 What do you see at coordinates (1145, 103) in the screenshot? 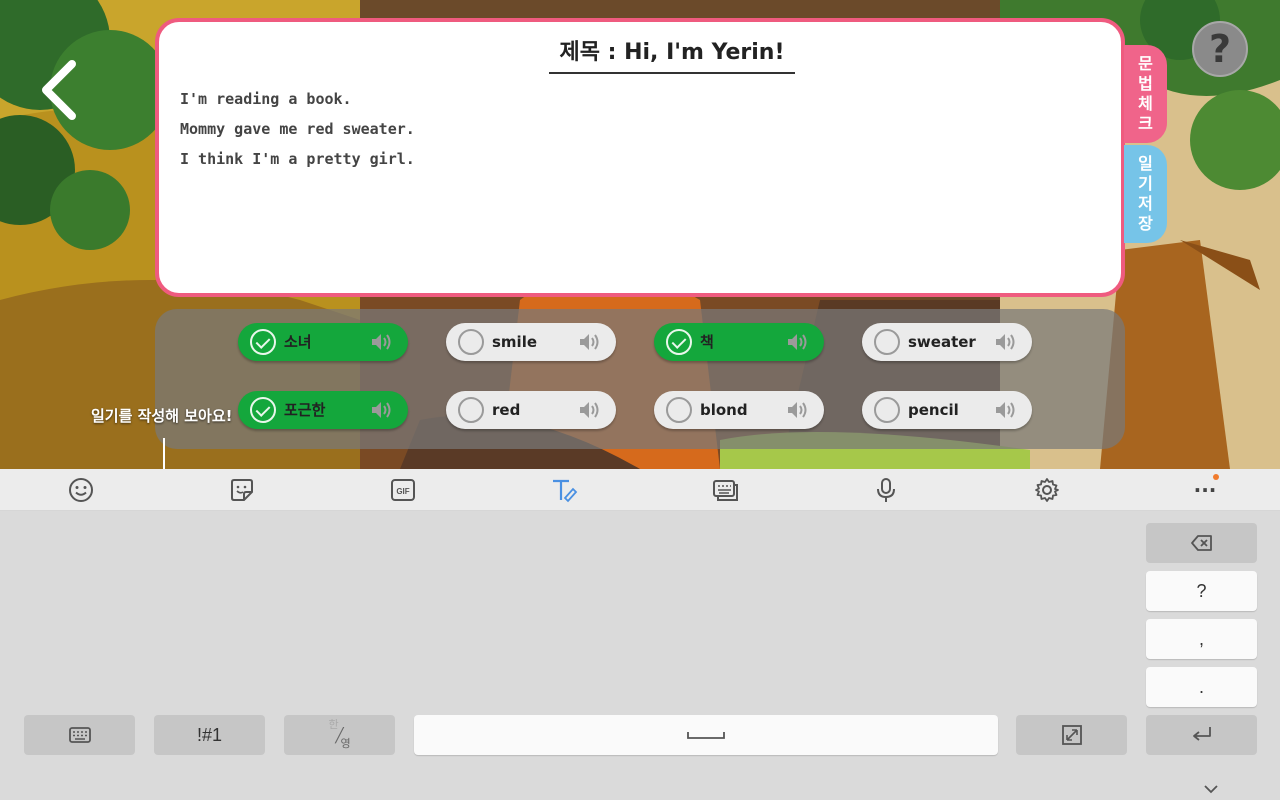
I see `tab-char: 체` at bounding box center [1145, 103].